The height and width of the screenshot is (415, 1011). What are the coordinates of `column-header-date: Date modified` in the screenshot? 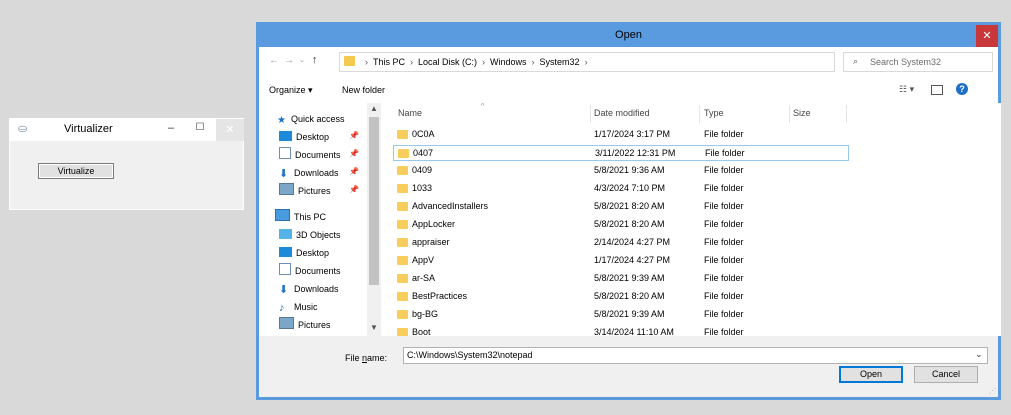 It's located at (622, 113).